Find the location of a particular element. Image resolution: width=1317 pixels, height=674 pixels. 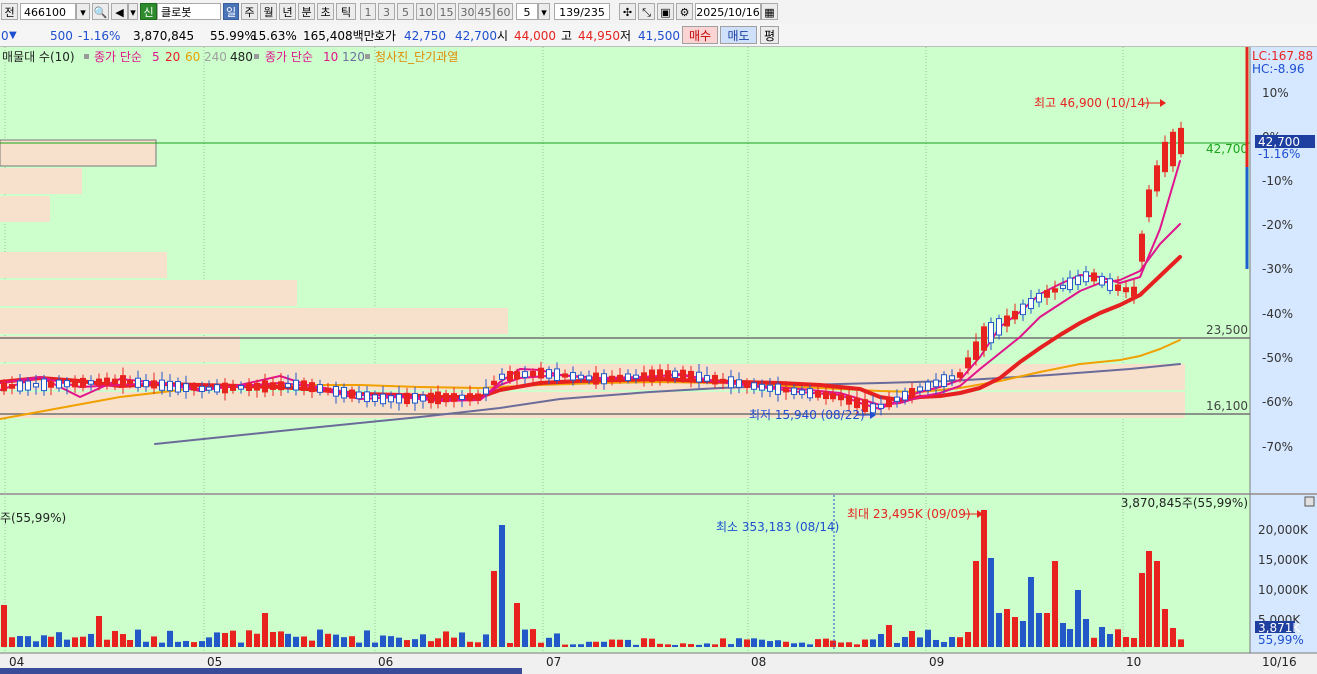

stock-code-input: 466100 is located at coordinates (48, 11).